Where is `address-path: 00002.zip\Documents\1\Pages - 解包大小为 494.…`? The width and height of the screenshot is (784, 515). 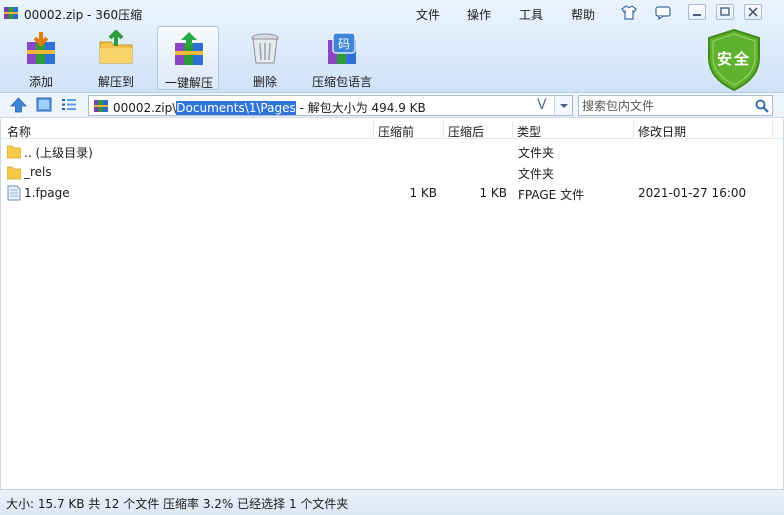 address-path: 00002.zip\Documents\1\Pages - 解包大小为 494.… is located at coordinates (269, 107).